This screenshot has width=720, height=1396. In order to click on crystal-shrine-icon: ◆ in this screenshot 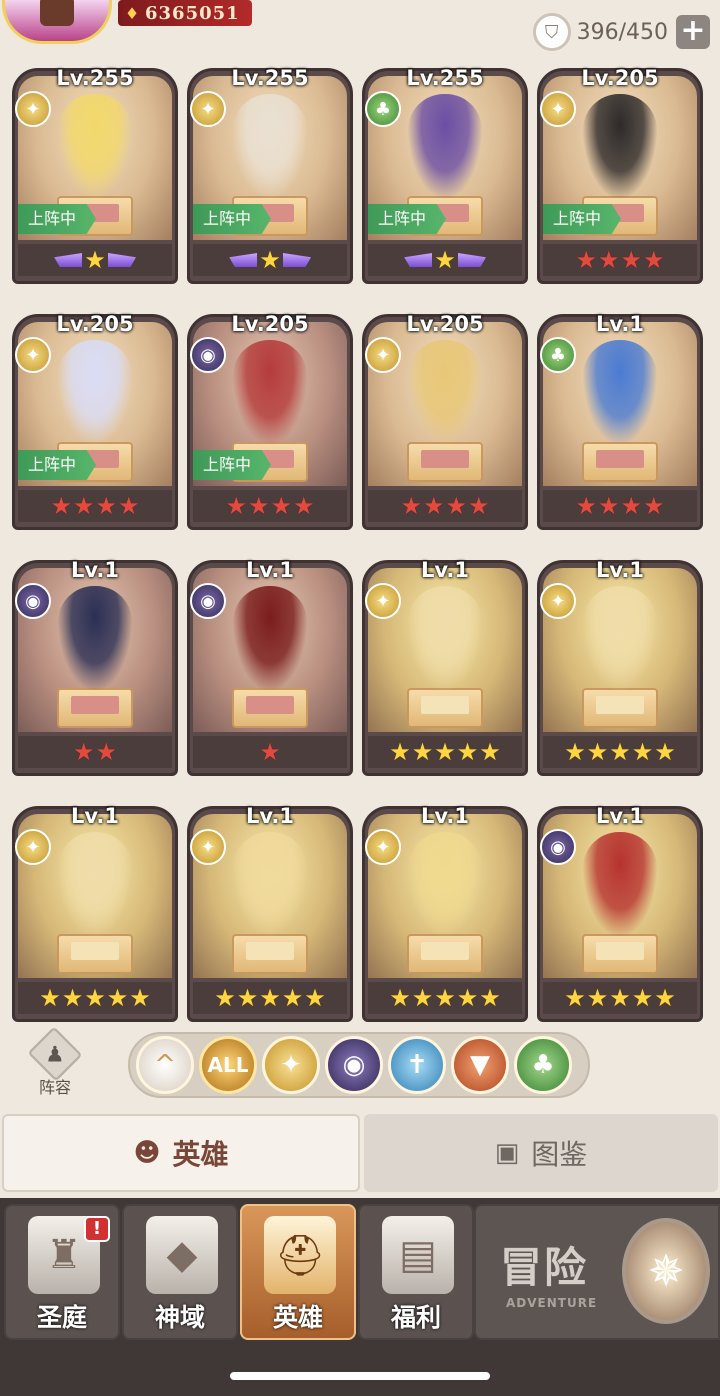, I will do `click(182, 1255)`.